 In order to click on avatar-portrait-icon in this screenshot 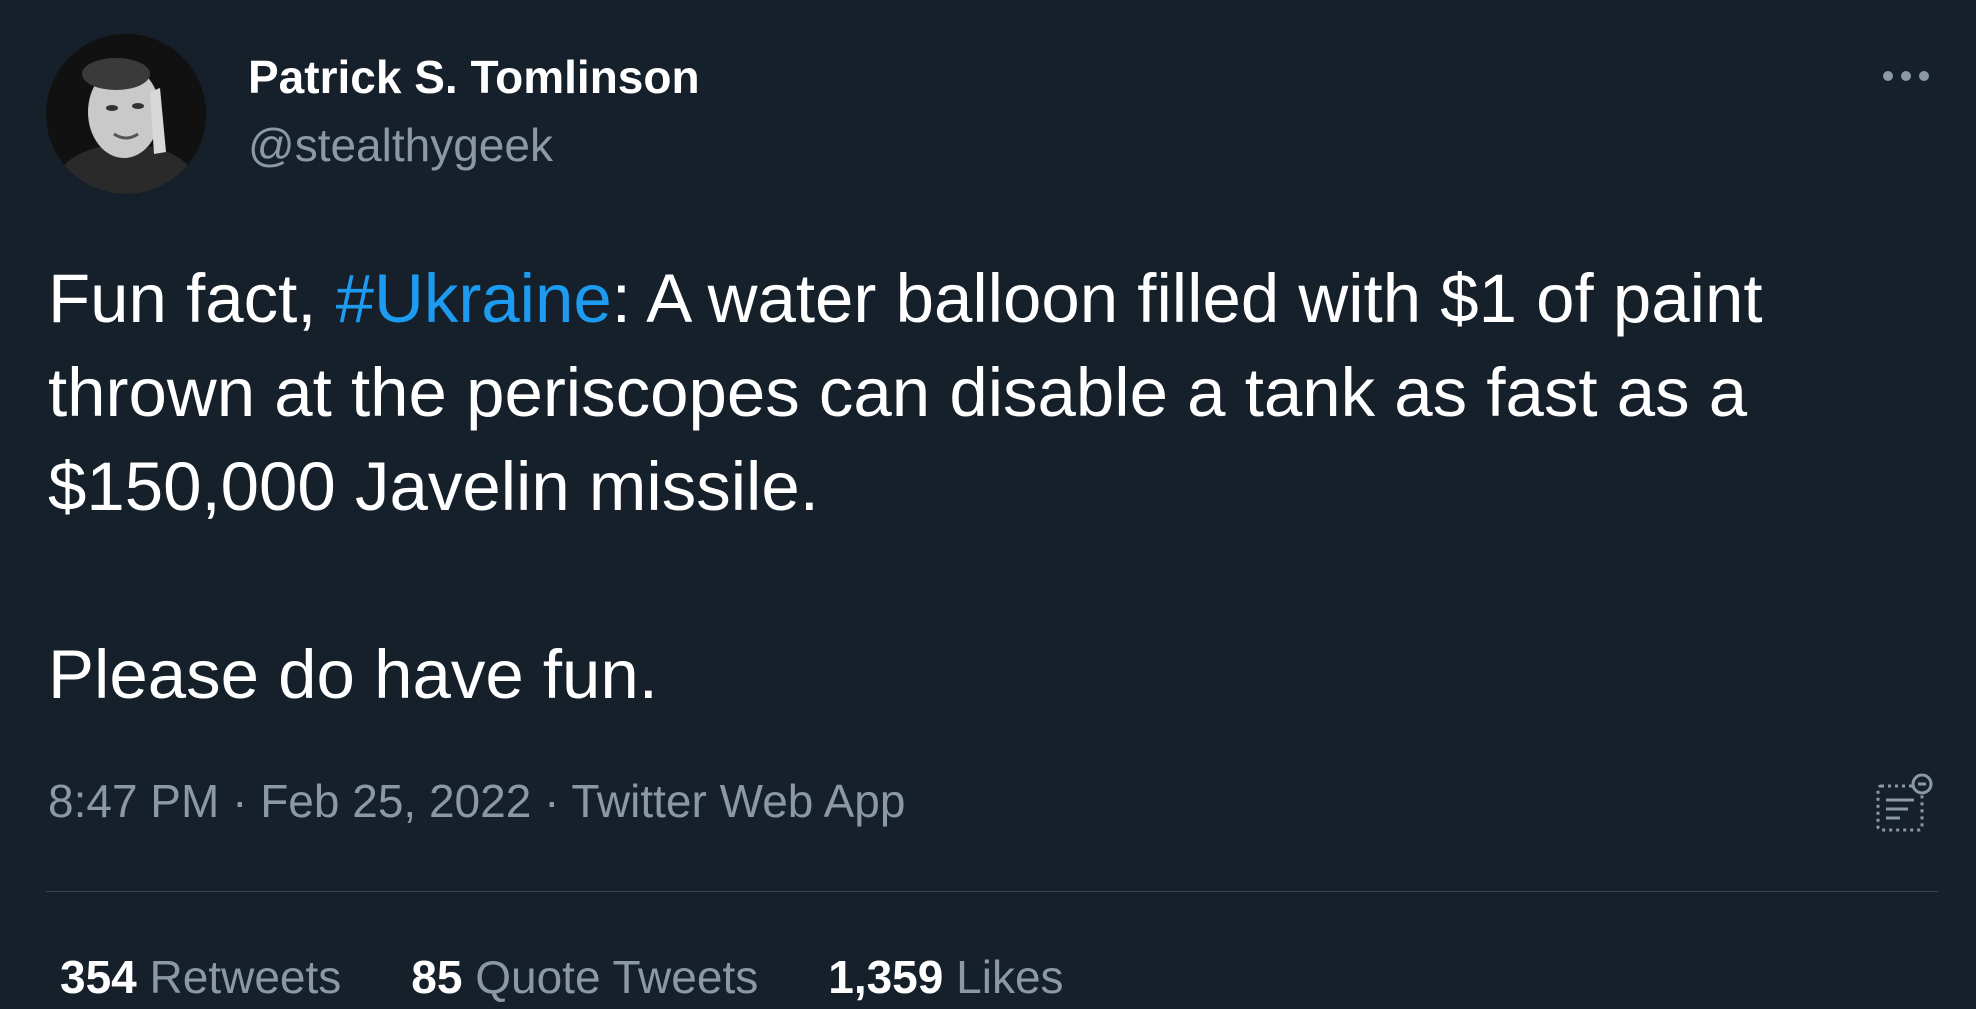, I will do `click(126, 114)`.